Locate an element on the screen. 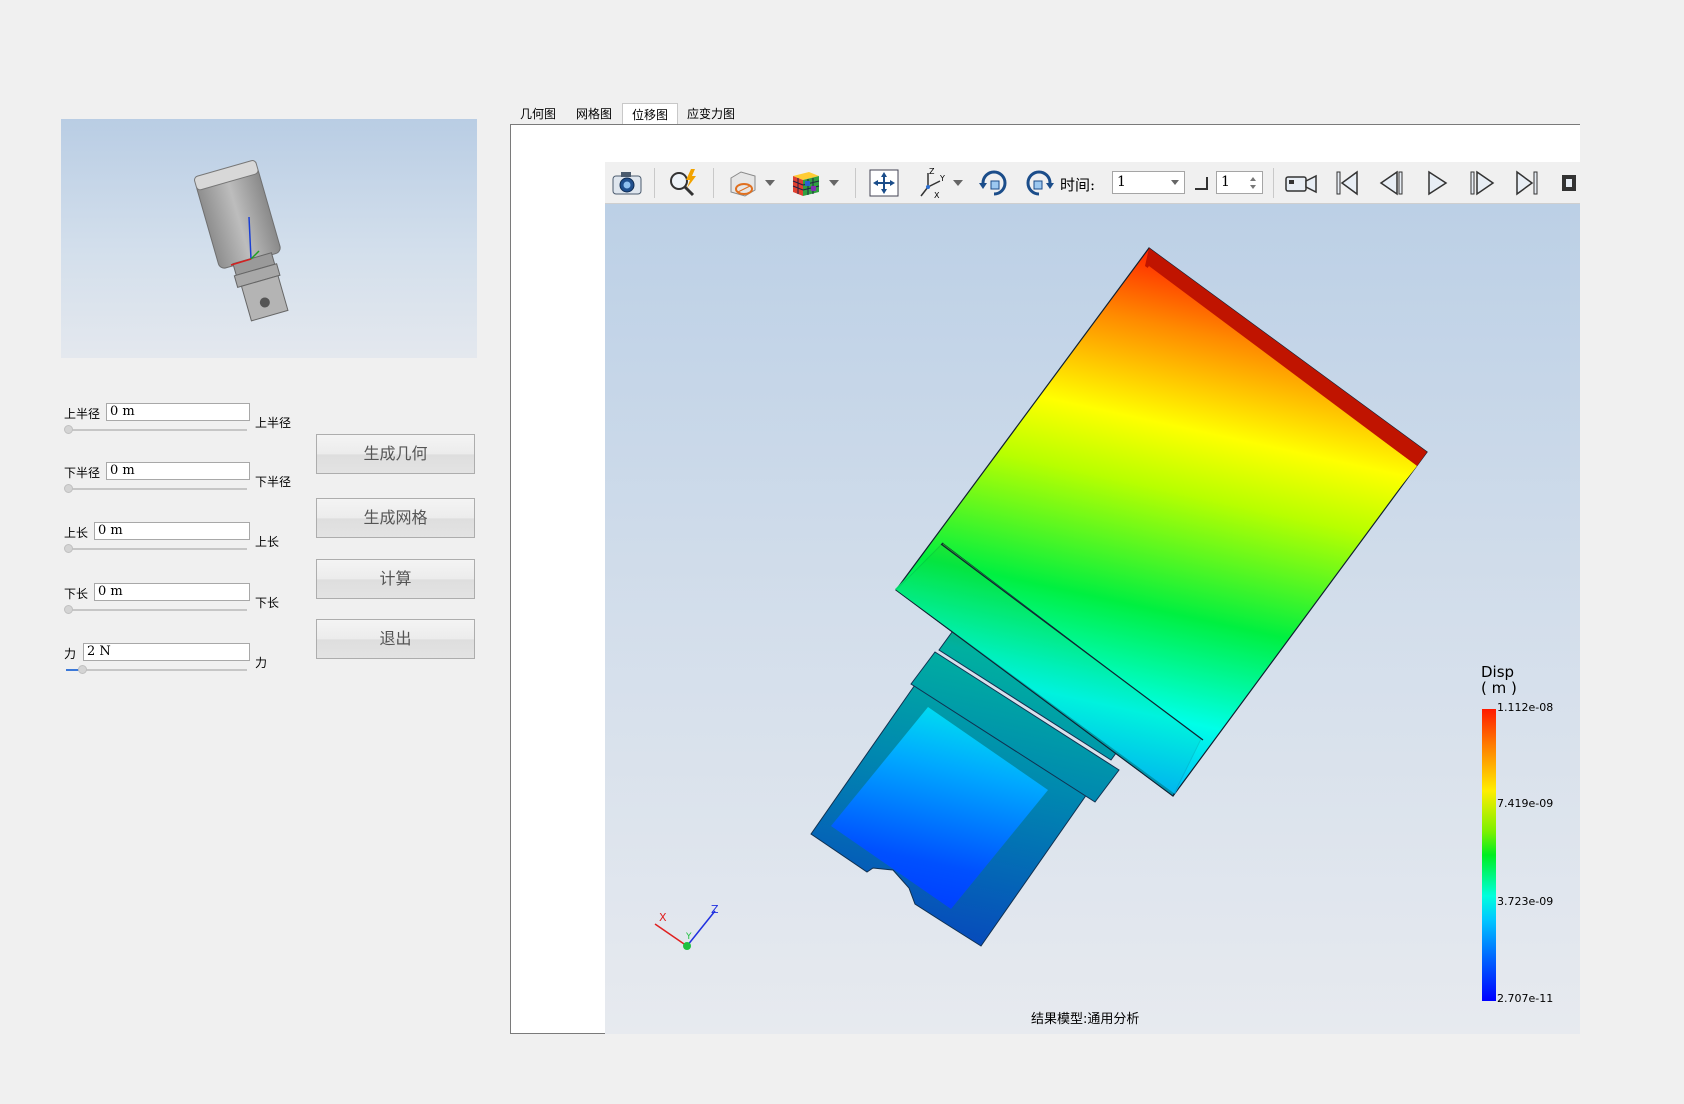  force-label: 力 is located at coordinates (70, 654).